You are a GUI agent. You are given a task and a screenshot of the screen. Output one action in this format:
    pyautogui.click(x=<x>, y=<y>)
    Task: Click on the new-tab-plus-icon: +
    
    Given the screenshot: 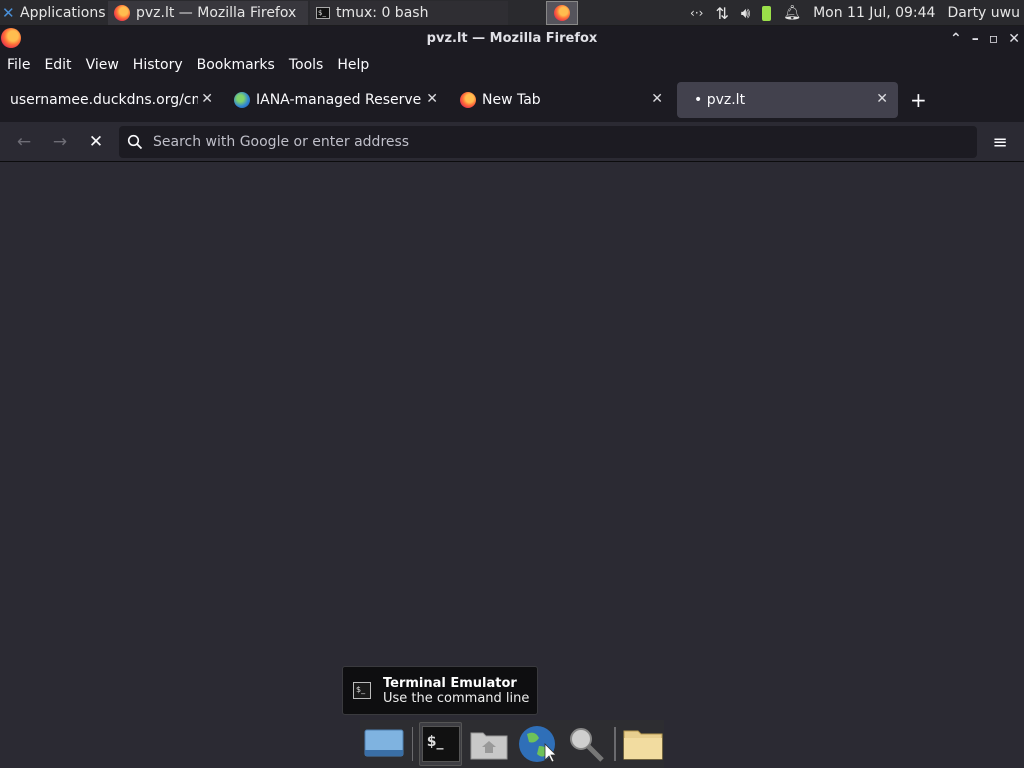 What is the action you would take?
    pyautogui.click(x=918, y=100)
    